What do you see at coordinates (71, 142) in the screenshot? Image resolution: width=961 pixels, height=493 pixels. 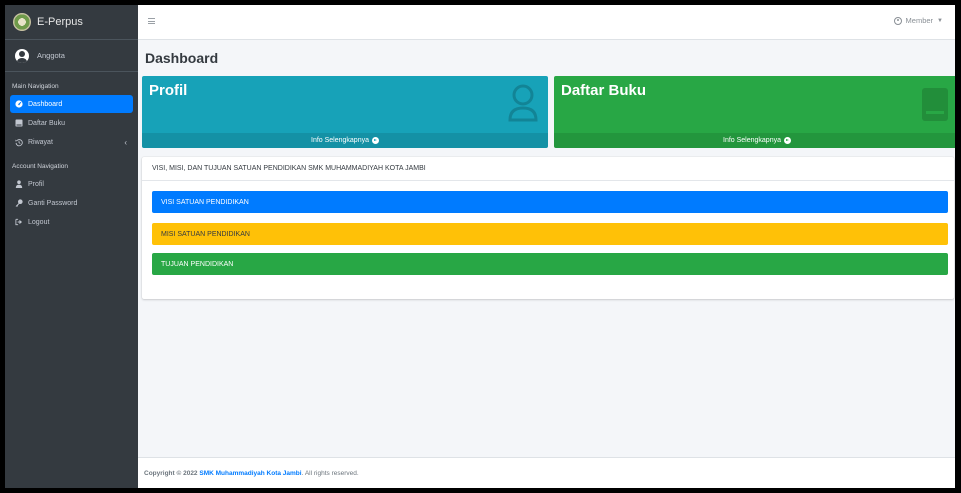 I see `sidebar-item-riwayat: Riwayat ‹` at bounding box center [71, 142].